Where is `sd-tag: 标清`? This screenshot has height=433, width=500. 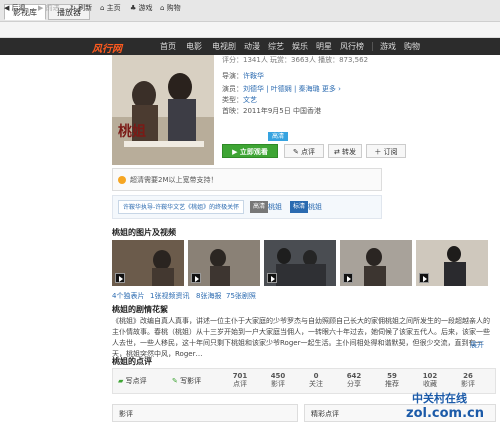 sd-tag: 标清 is located at coordinates (299, 207).